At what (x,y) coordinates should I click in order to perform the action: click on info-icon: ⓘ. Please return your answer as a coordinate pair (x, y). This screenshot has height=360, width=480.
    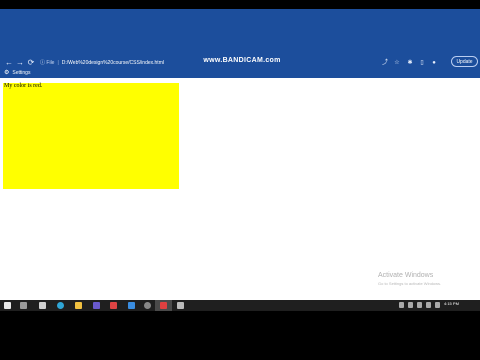
    Looking at the image, I should click on (42, 63).